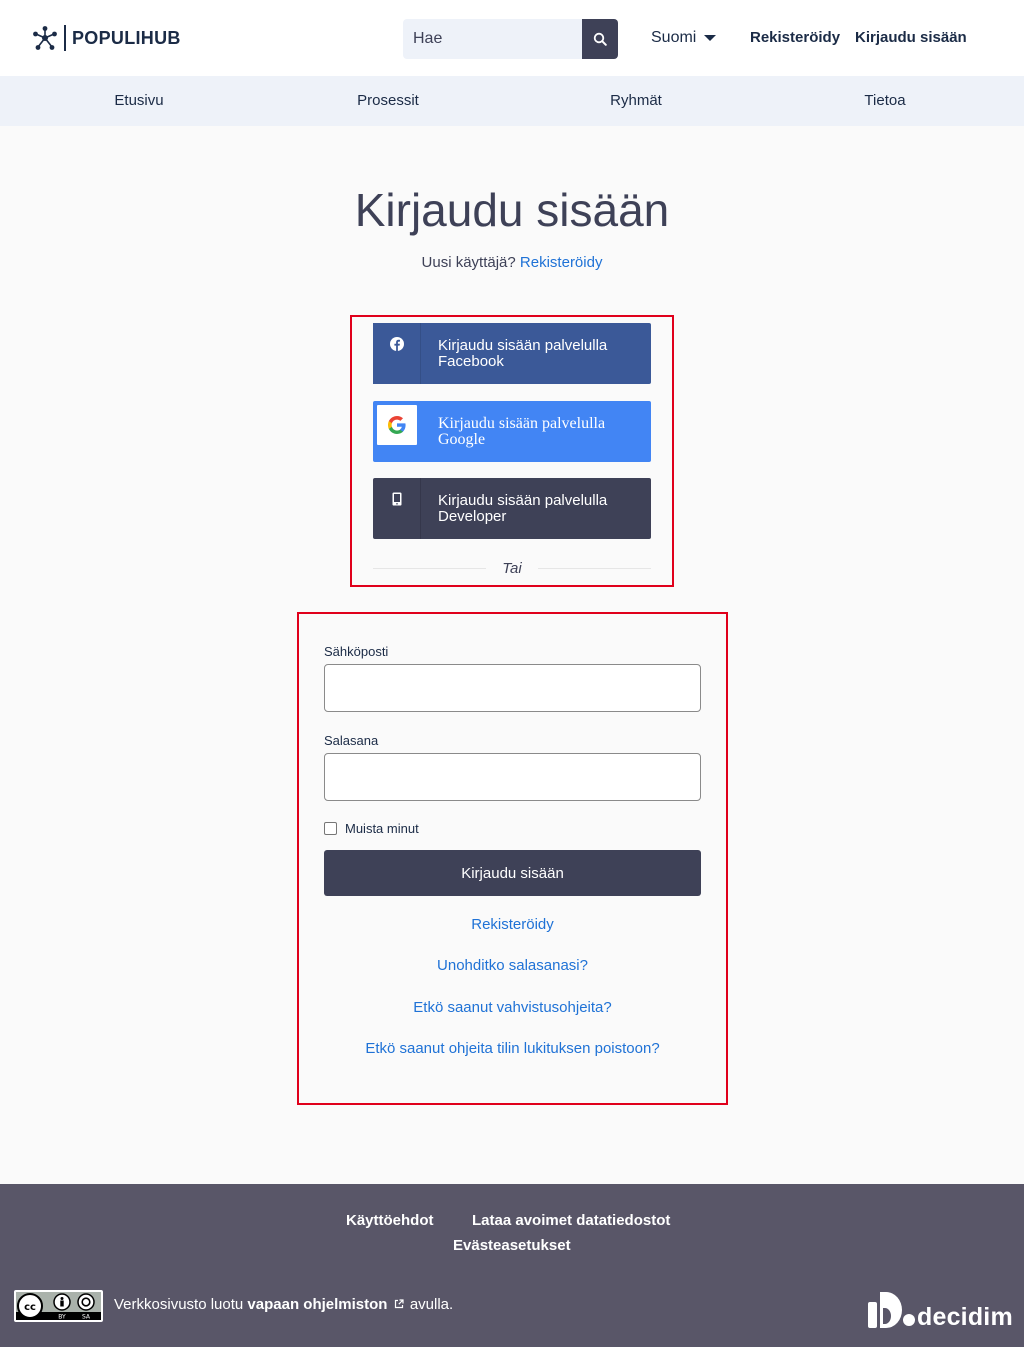  Describe the element at coordinates (382, 828) in the screenshot. I see `remember-me-label: Muista minut` at that location.